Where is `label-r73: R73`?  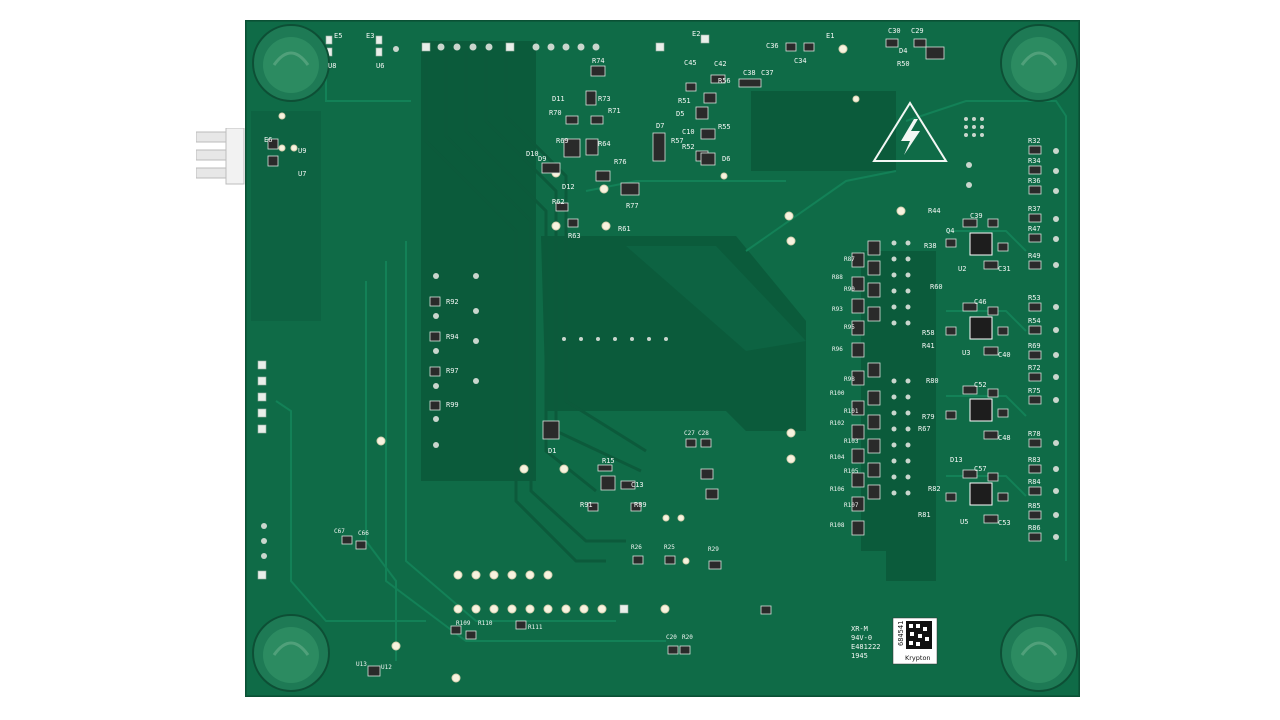
label-r73: R73 is located at coordinates (604, 99).